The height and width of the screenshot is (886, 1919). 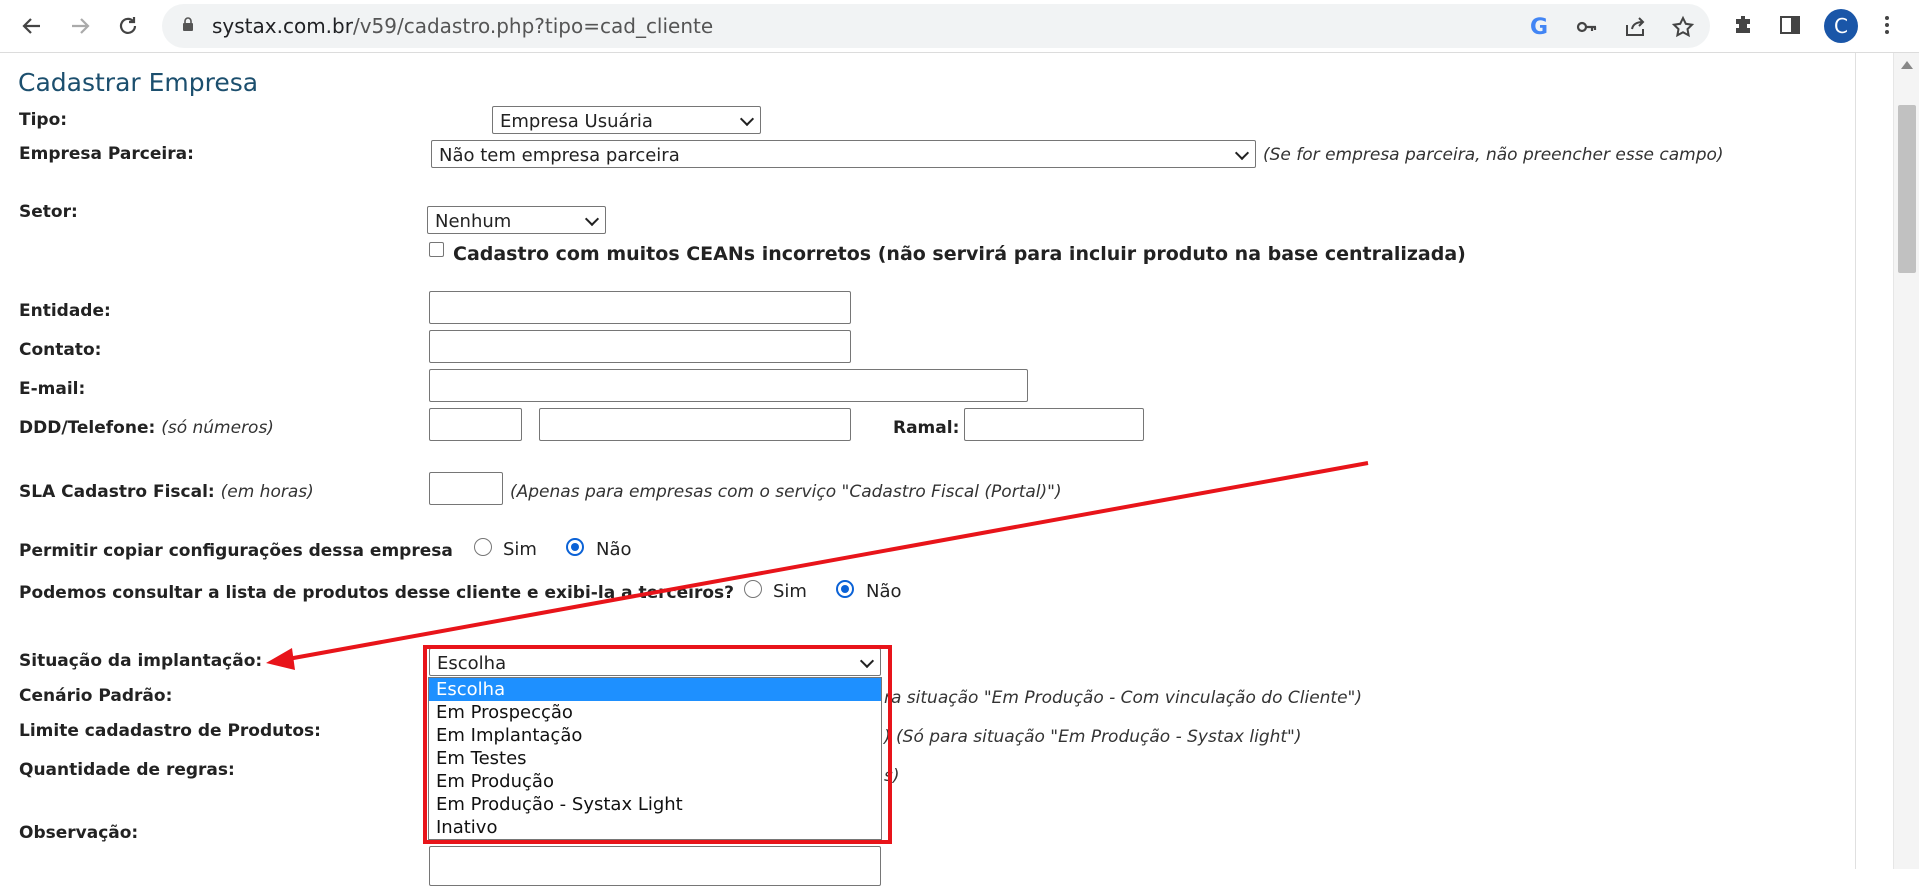 I want to click on annotation-arrow-icon, so click(x=817, y=565).